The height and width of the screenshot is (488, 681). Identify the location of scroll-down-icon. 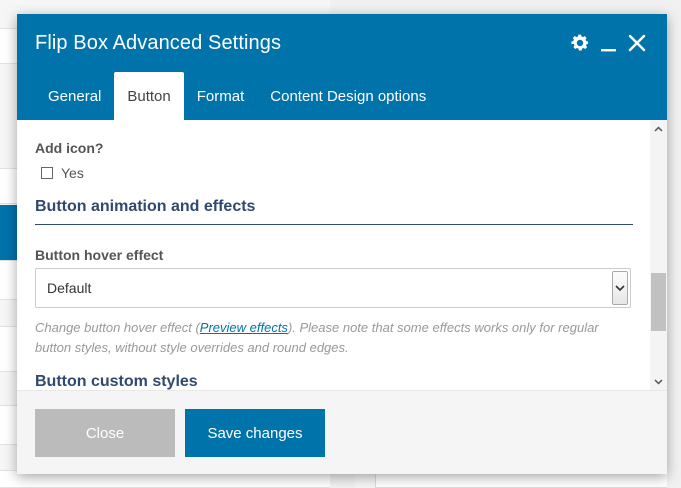
(658, 381).